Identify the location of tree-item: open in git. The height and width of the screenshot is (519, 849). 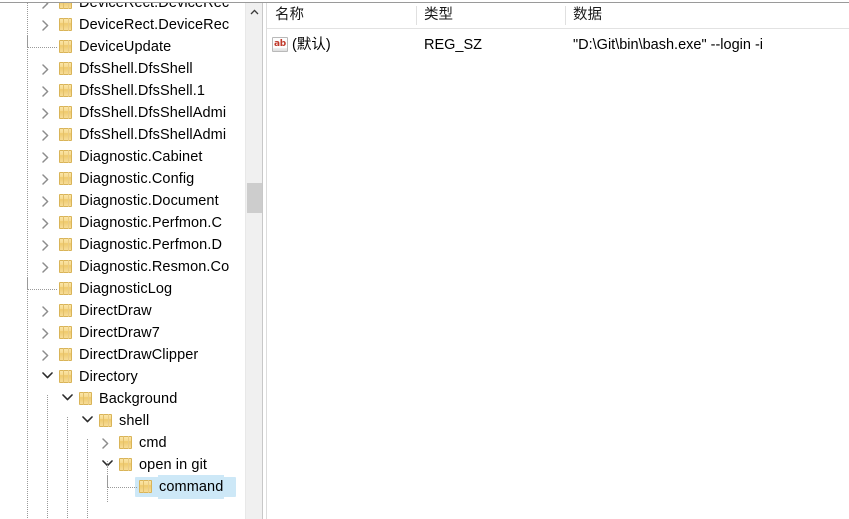
(120, 465).